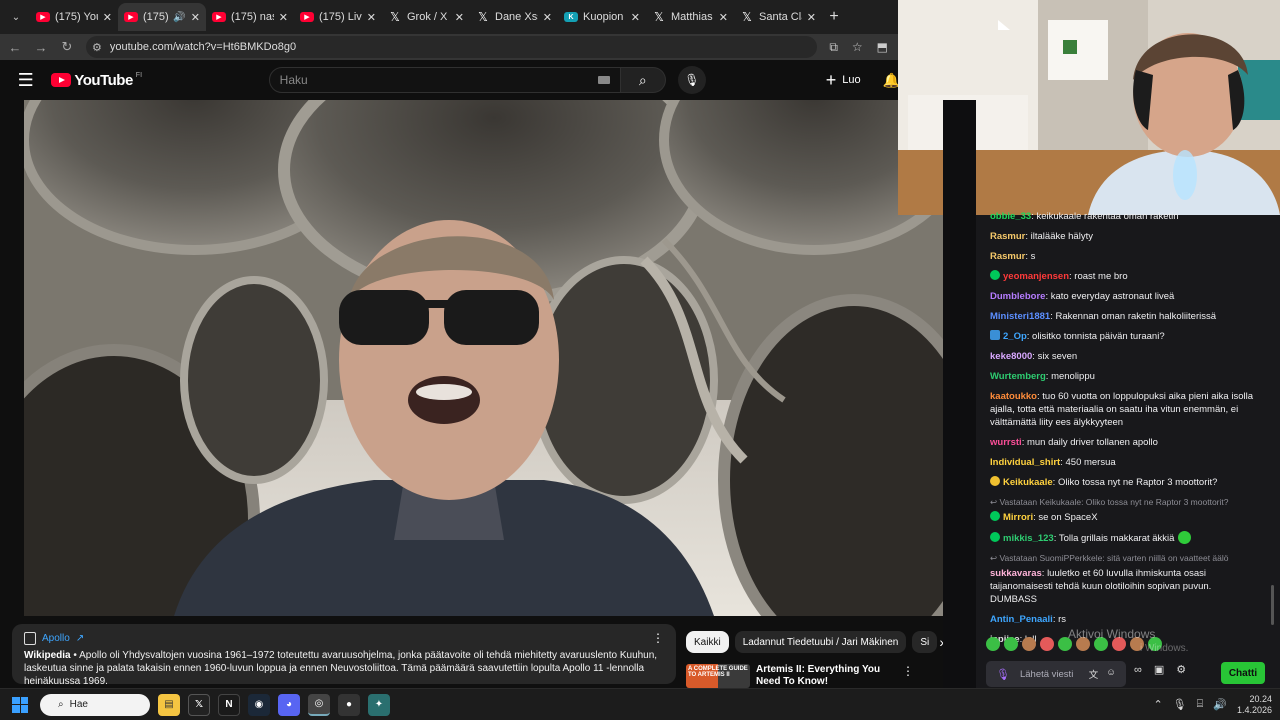 The width and height of the screenshot is (1280, 720). What do you see at coordinates (74, 17) in the screenshot?
I see `browser-tab: ▶ (175) YouTu ✕` at bounding box center [74, 17].